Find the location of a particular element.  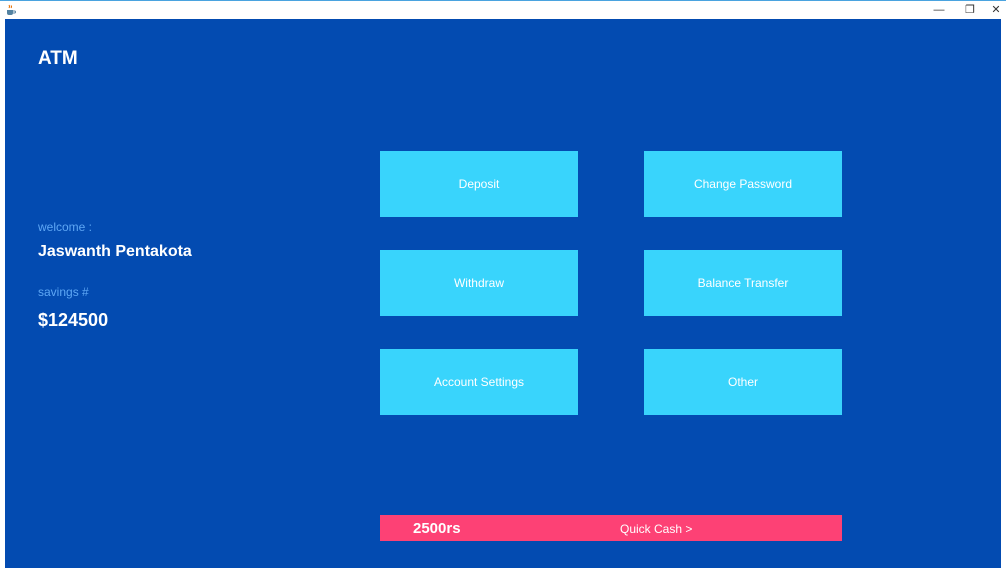

window-titlebar: — ❐ ✕ is located at coordinates (503, 9).